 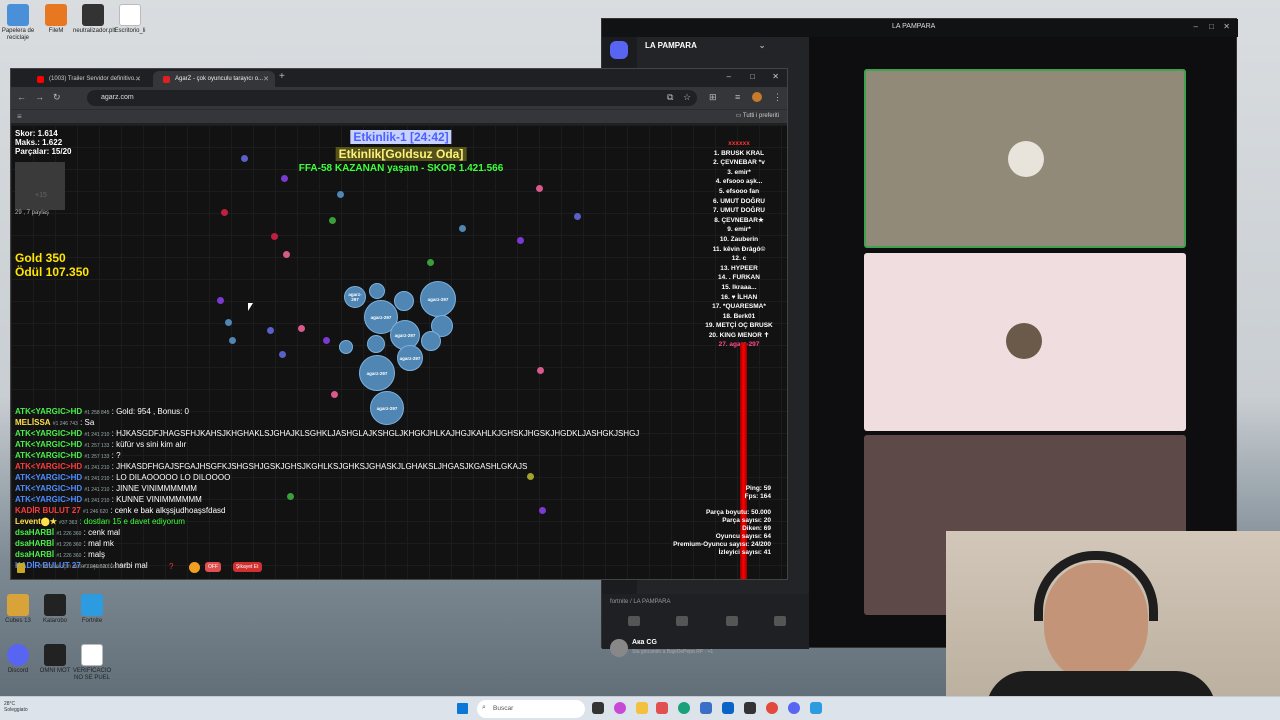 What do you see at coordinates (19, 659) in the screenshot?
I see `desktop-icon-discord: Discord` at bounding box center [19, 659].